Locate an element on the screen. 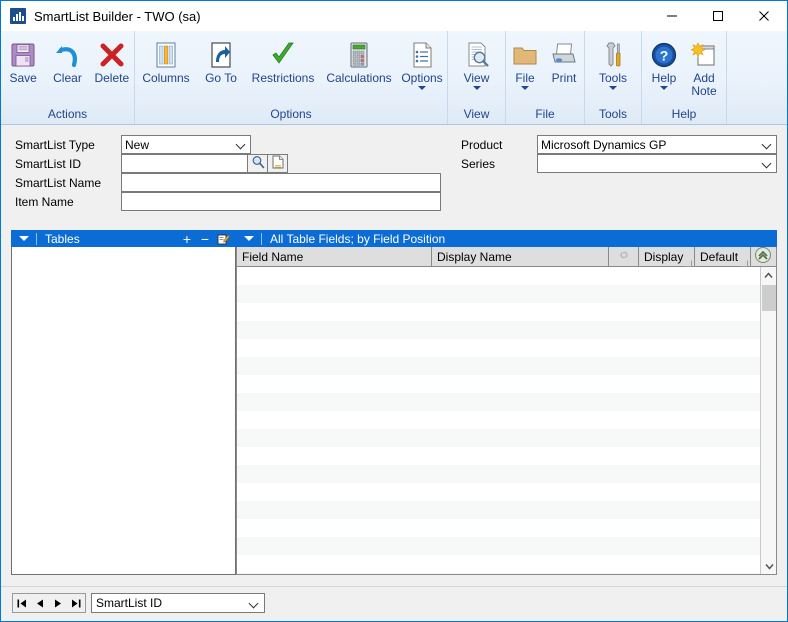 This screenshot has height=622, width=788. next-record-button is located at coordinates (58, 603).